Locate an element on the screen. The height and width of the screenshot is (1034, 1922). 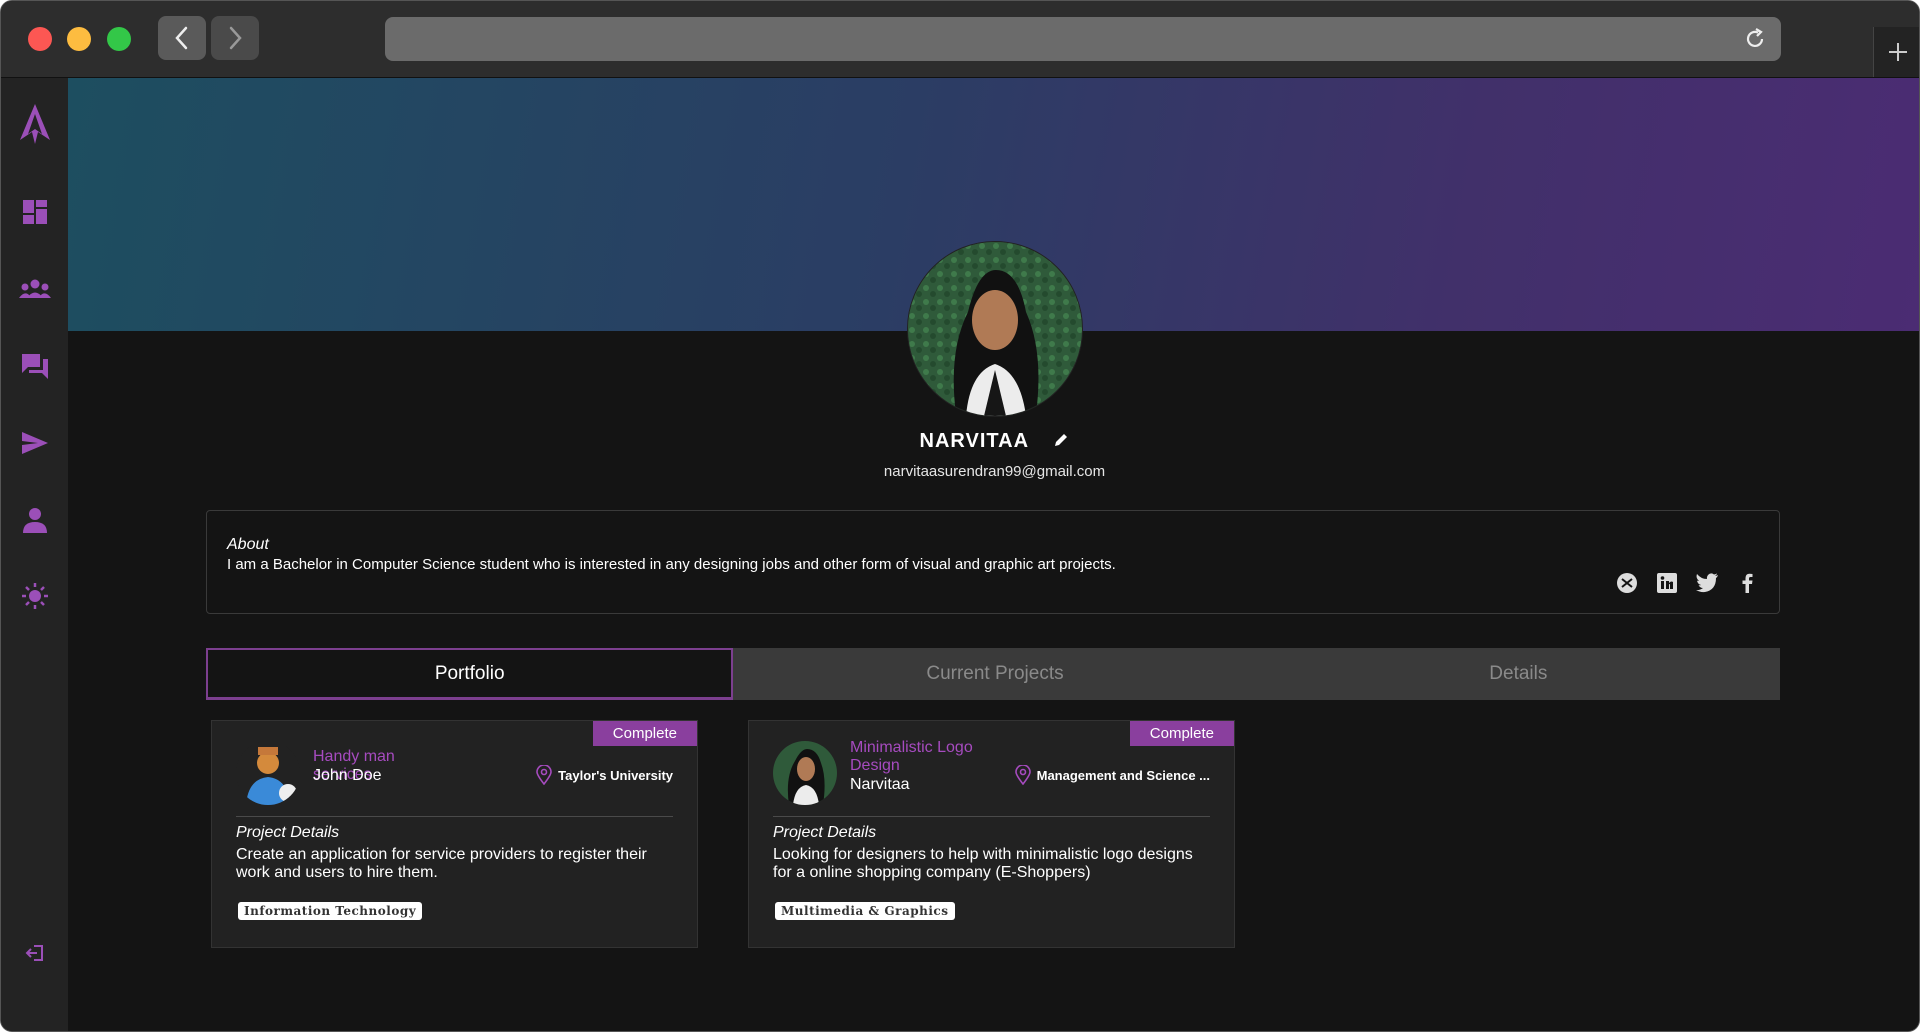
browser-titlebar is located at coordinates (960, 39).